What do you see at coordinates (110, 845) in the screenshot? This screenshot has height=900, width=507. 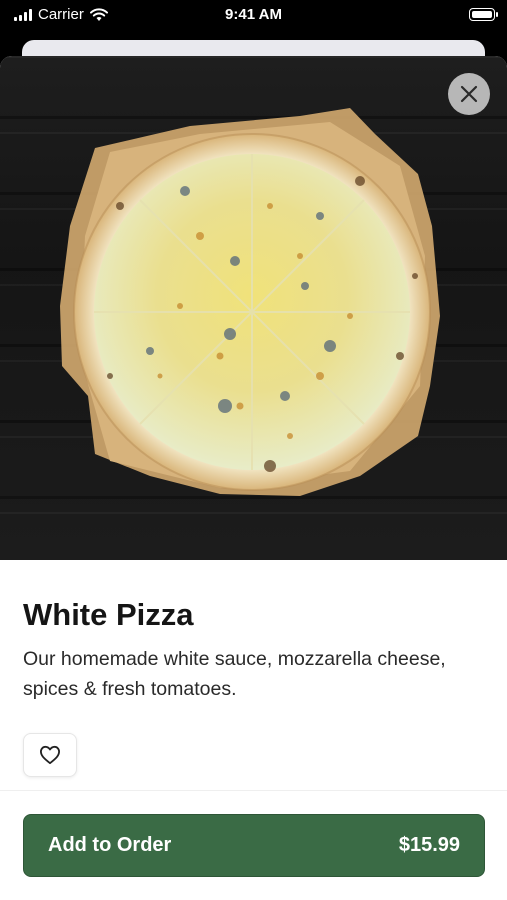 I see `add-to-order-label: Add to Order` at bounding box center [110, 845].